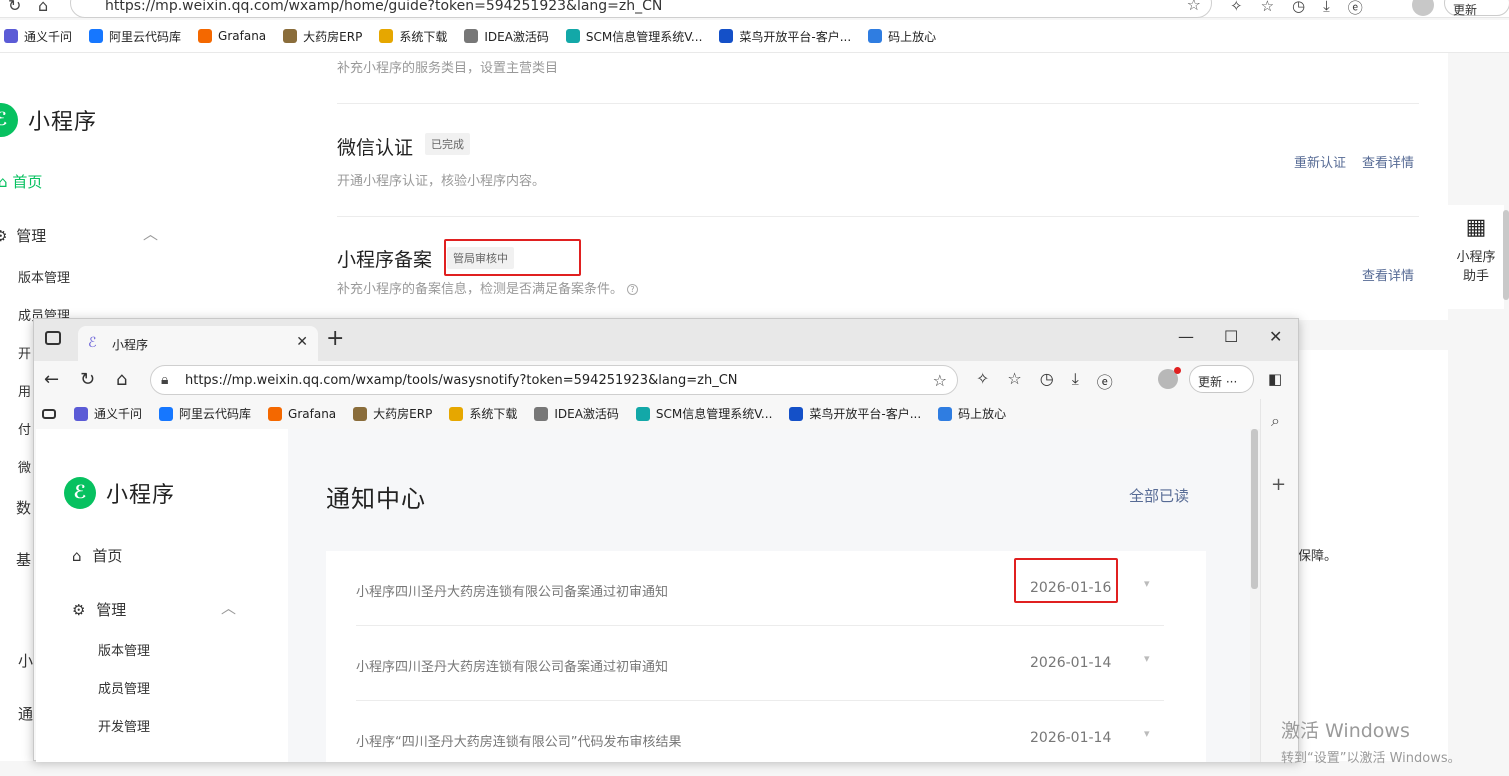 The width and height of the screenshot is (1509, 776). Describe the element at coordinates (24, 352) in the screenshot. I see `sidebar-item-cut-1: 开` at that location.